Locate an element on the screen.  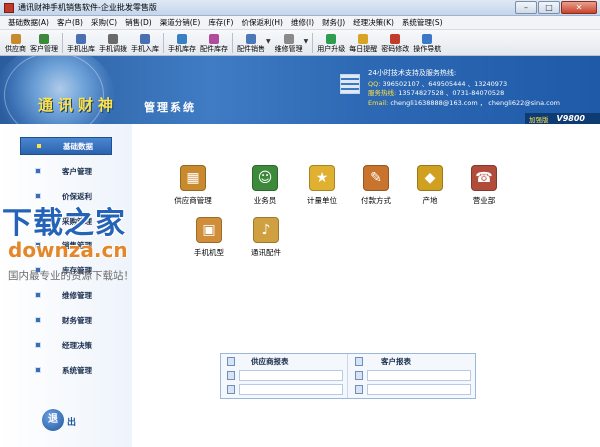
toolbar-label: 配件库存 is located at coordinates (214, 49).